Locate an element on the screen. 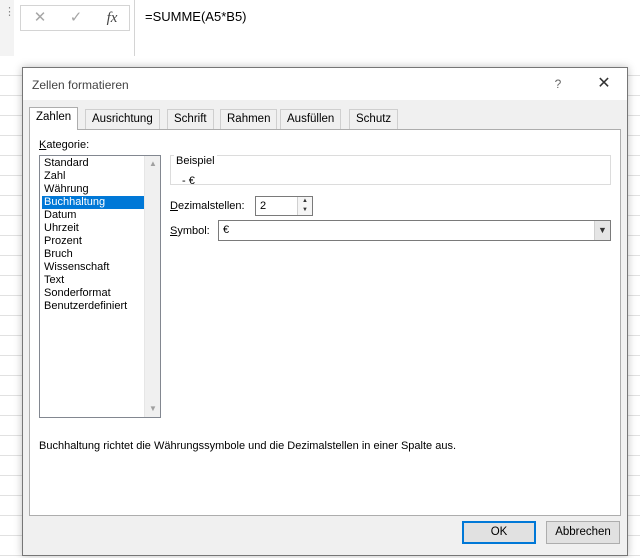 The height and width of the screenshot is (558, 640). list-item-selected: Buchhaltung is located at coordinates (93, 202).